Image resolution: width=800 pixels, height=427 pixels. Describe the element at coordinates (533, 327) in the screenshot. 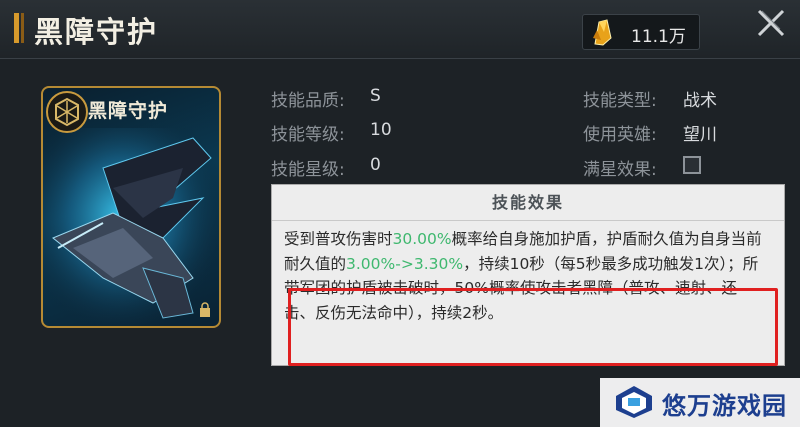

I see `highlight-annotation-box` at that location.